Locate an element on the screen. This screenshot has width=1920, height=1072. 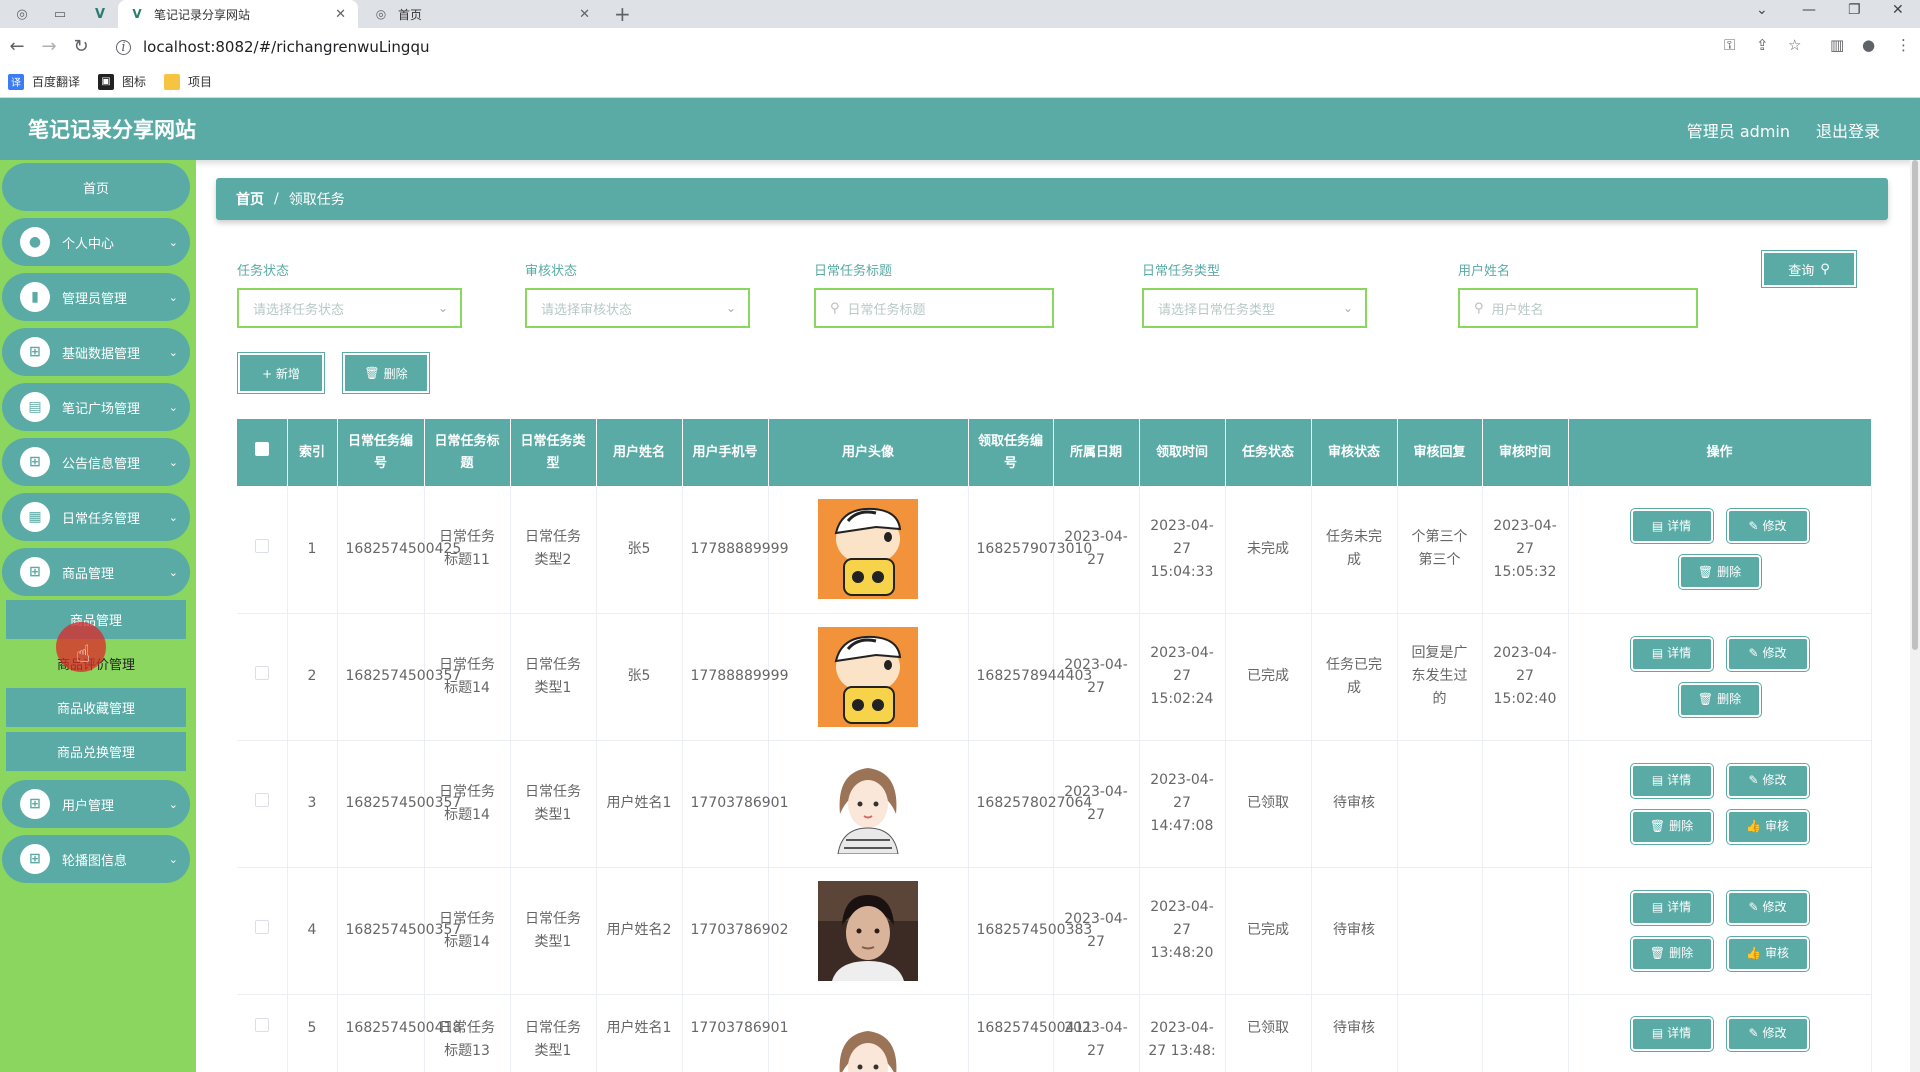
star-icon: ☆ is located at coordinates (1794, 45).